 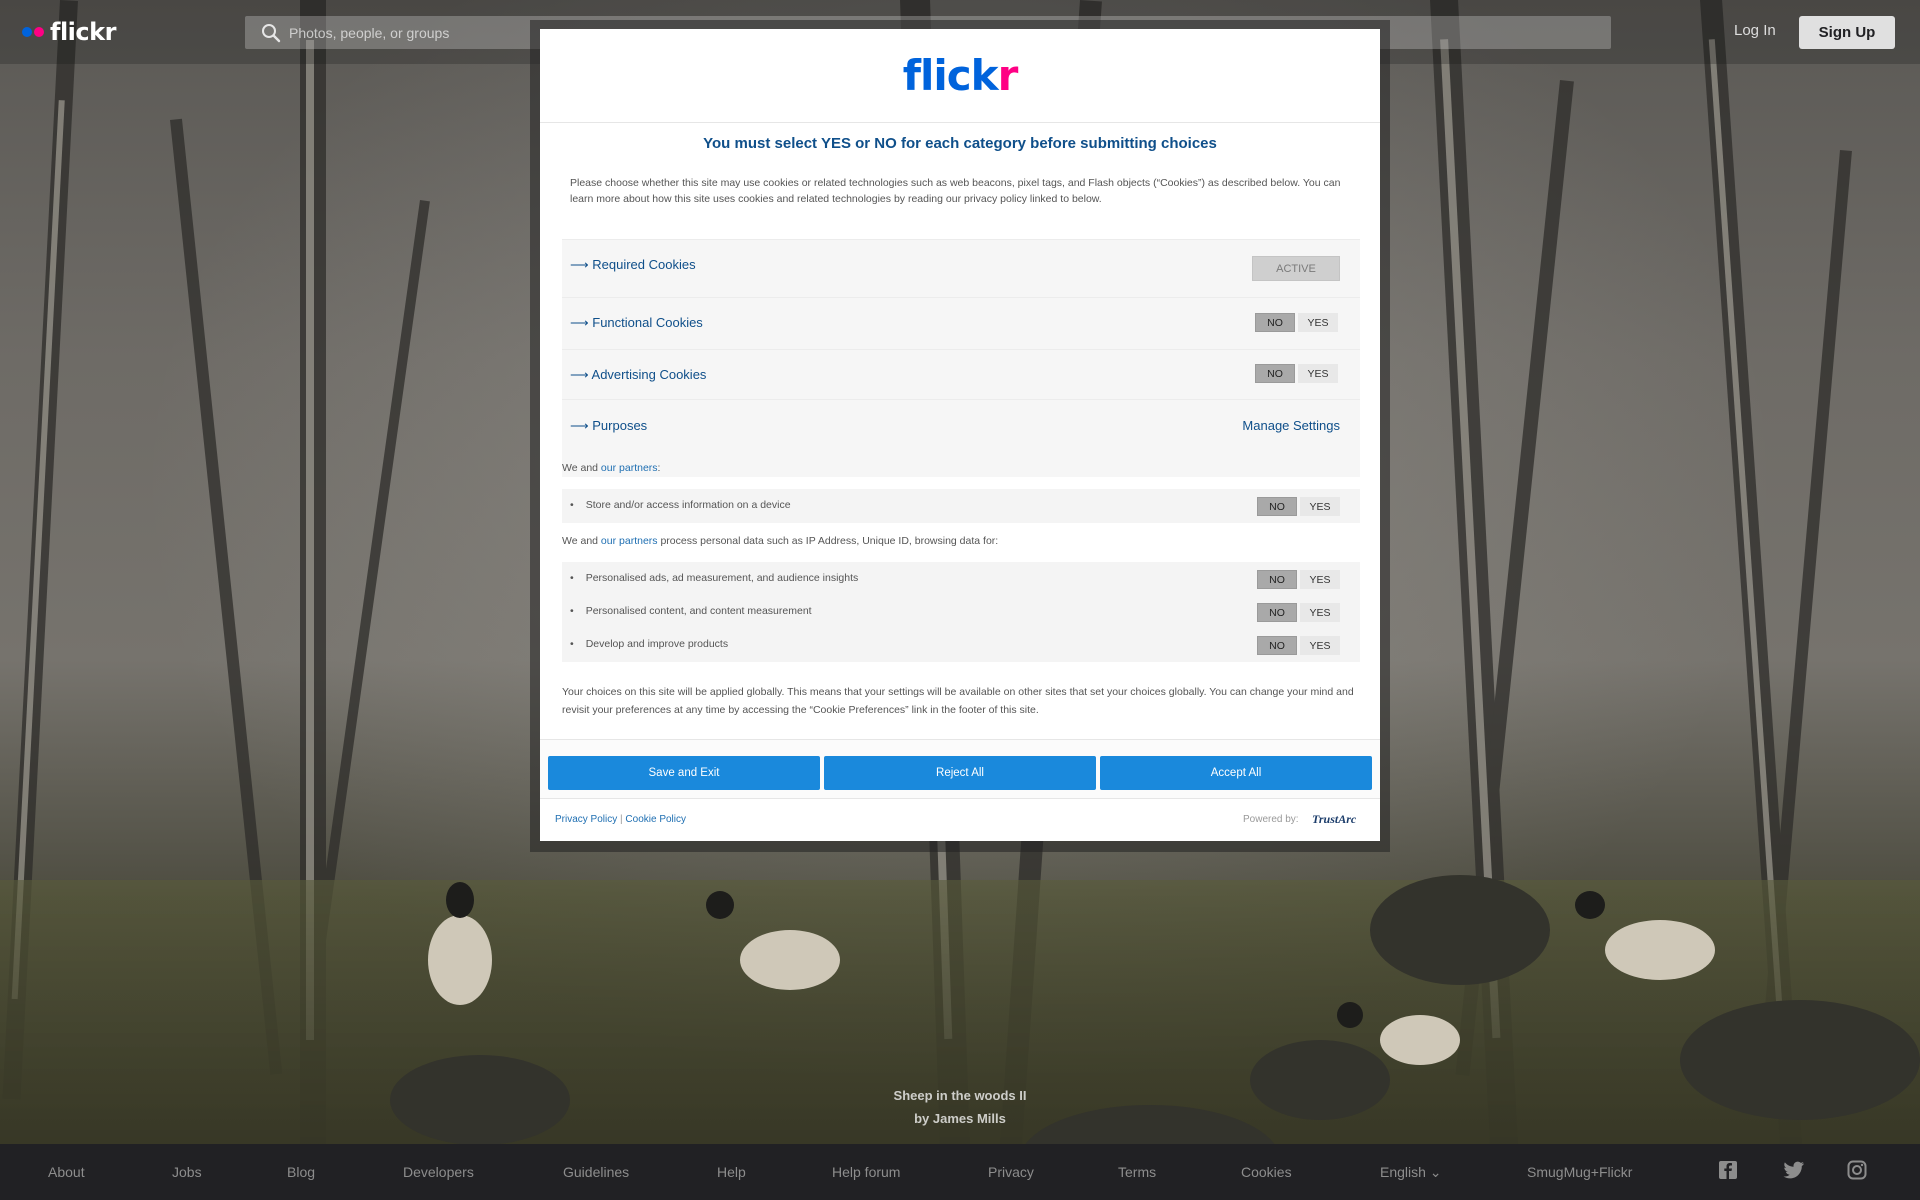 I want to click on partners-storage-intro: We and our partners:, so click(x=611, y=468).